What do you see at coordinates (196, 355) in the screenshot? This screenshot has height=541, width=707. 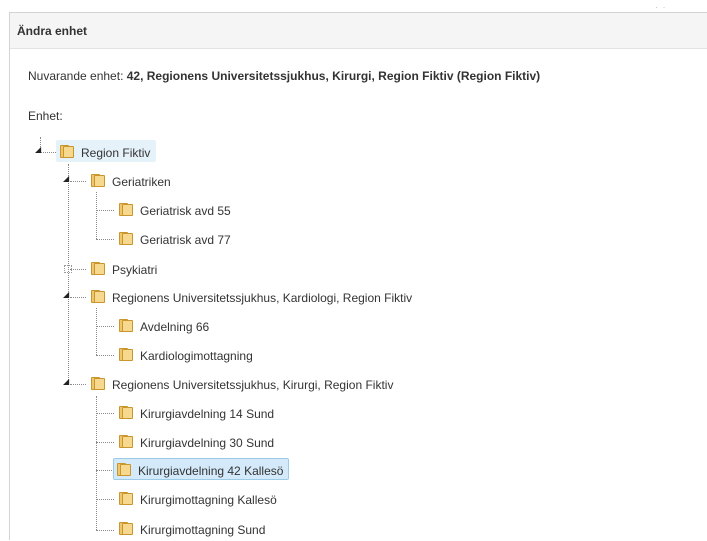 I see `tree-node-label: Kardiologimottagning` at bounding box center [196, 355].